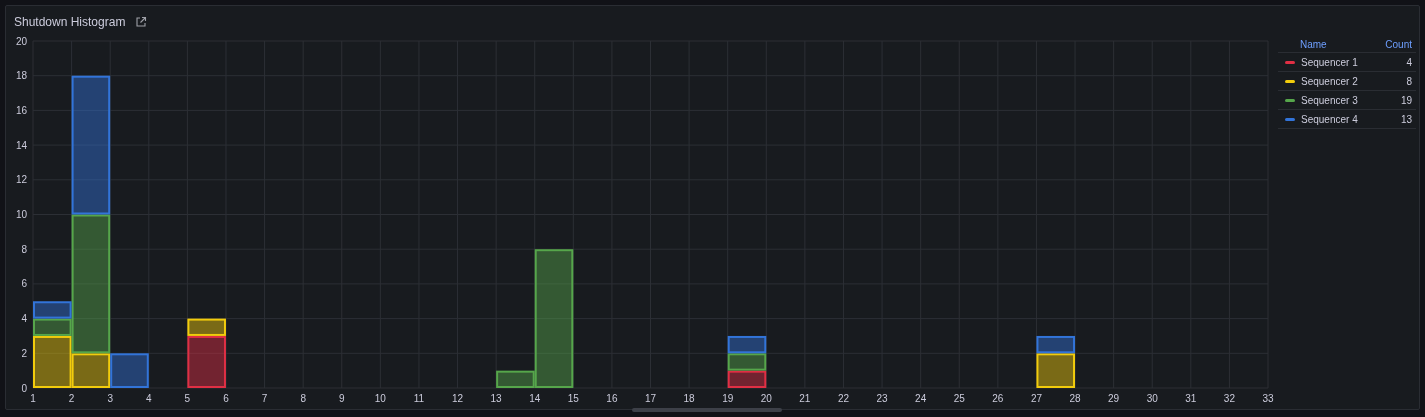 This screenshot has width=1425, height=417. Describe the element at coordinates (1152, 398) in the screenshot. I see `x-tick-label: 30` at that location.